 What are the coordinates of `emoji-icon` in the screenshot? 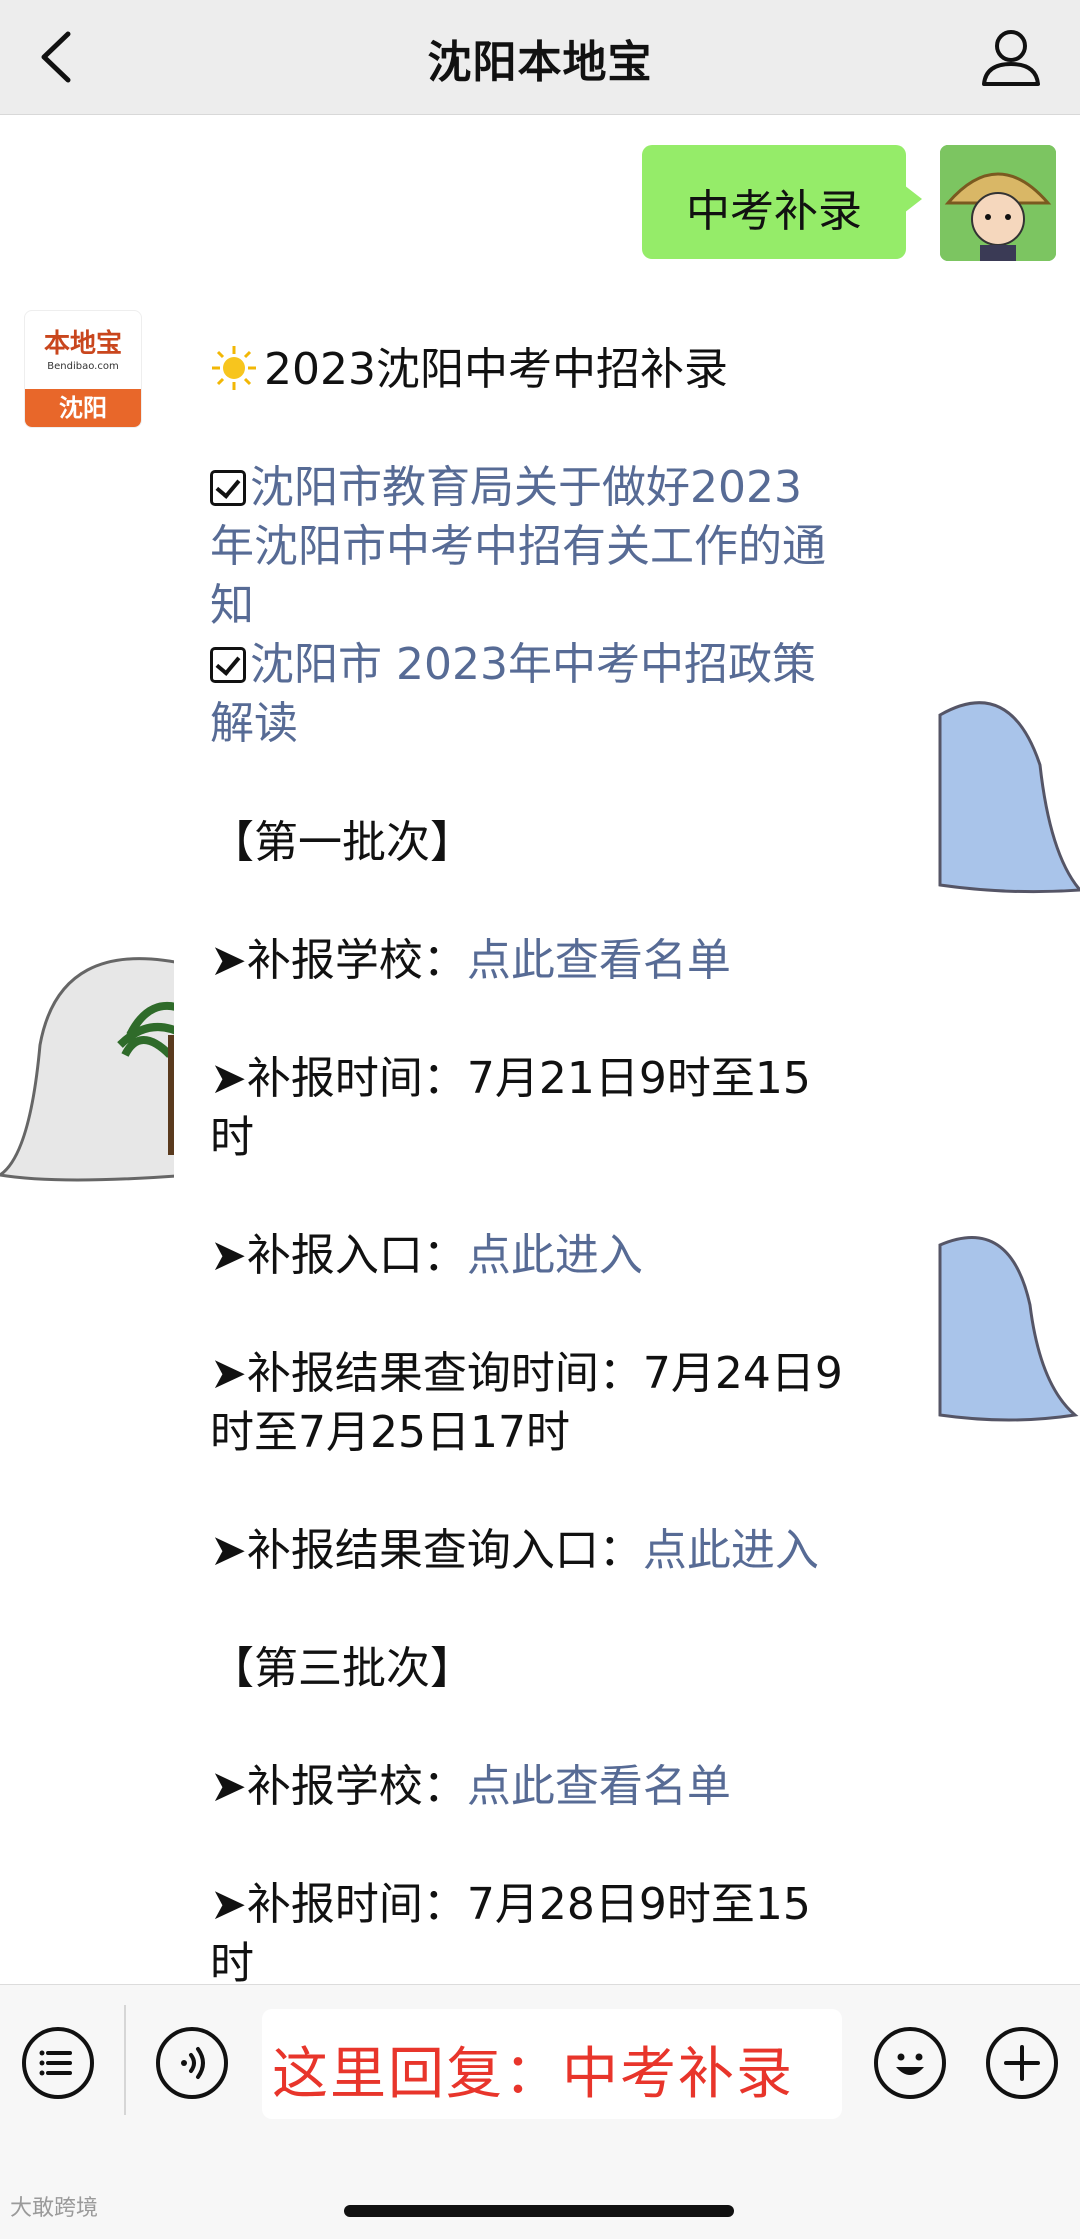 It's located at (910, 2063).